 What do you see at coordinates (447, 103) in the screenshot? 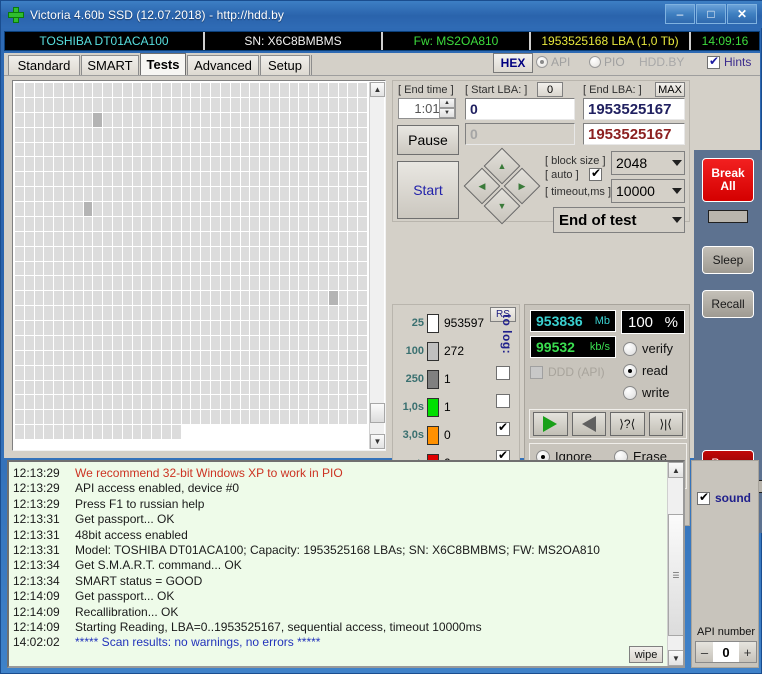
I see `end-time-up-icon: ▲` at bounding box center [447, 103].